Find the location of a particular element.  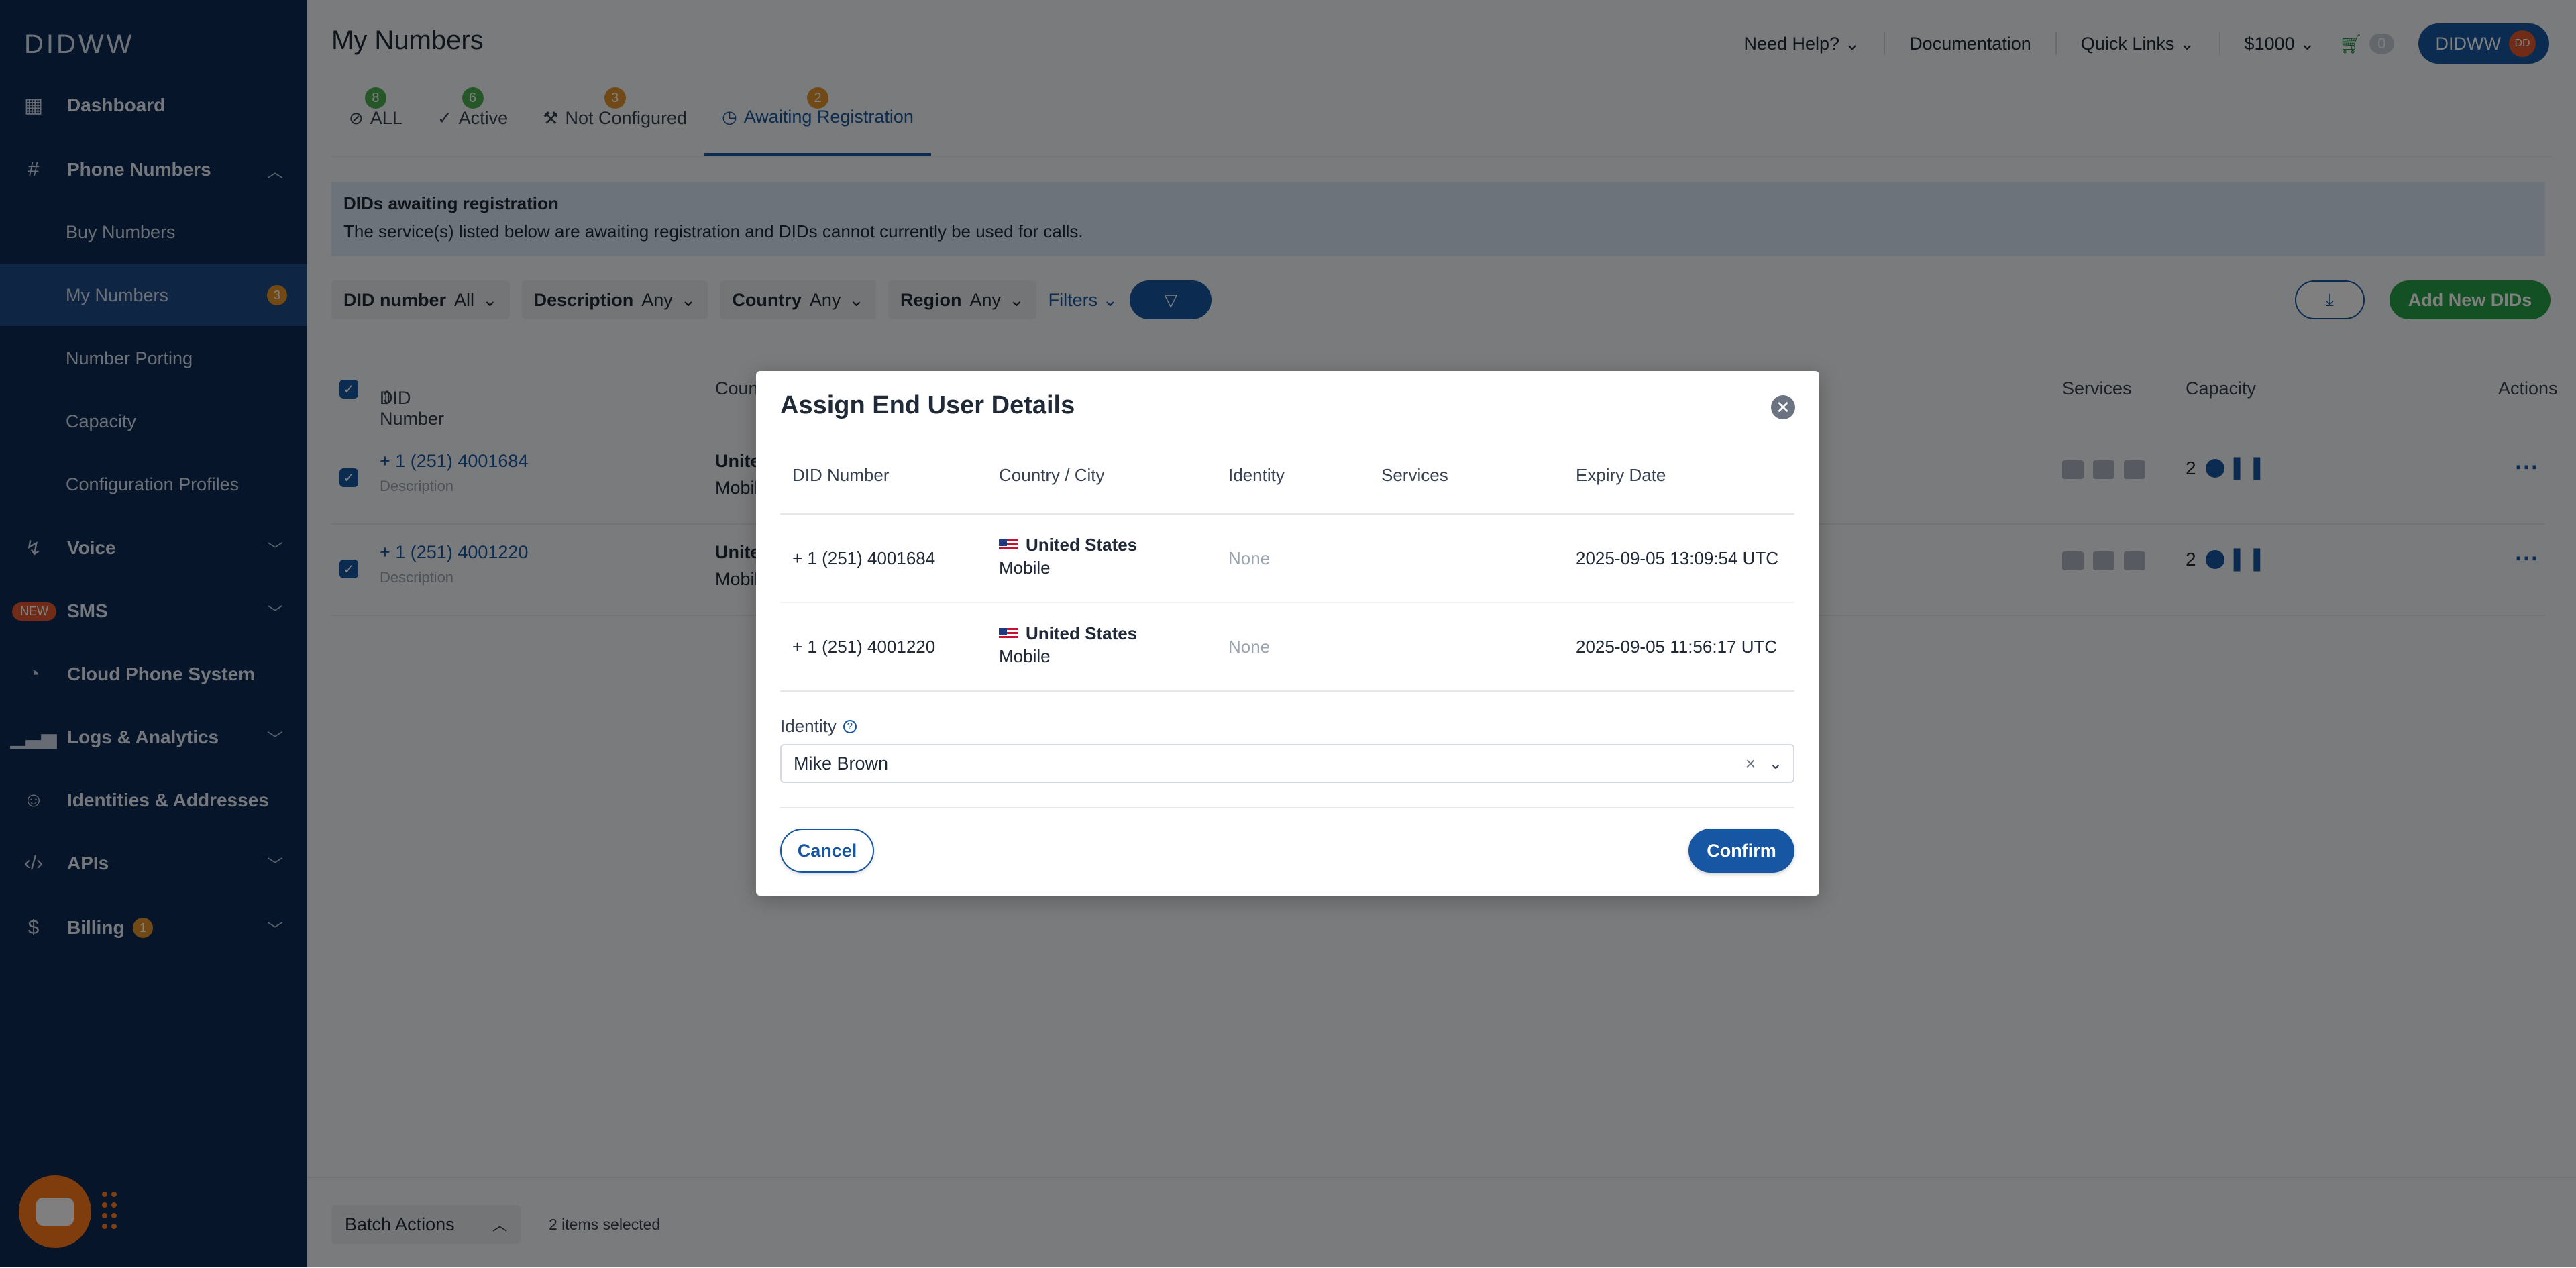

expiry-date: 2025-09-05 13:09:54 UTC is located at coordinates (1677, 558).